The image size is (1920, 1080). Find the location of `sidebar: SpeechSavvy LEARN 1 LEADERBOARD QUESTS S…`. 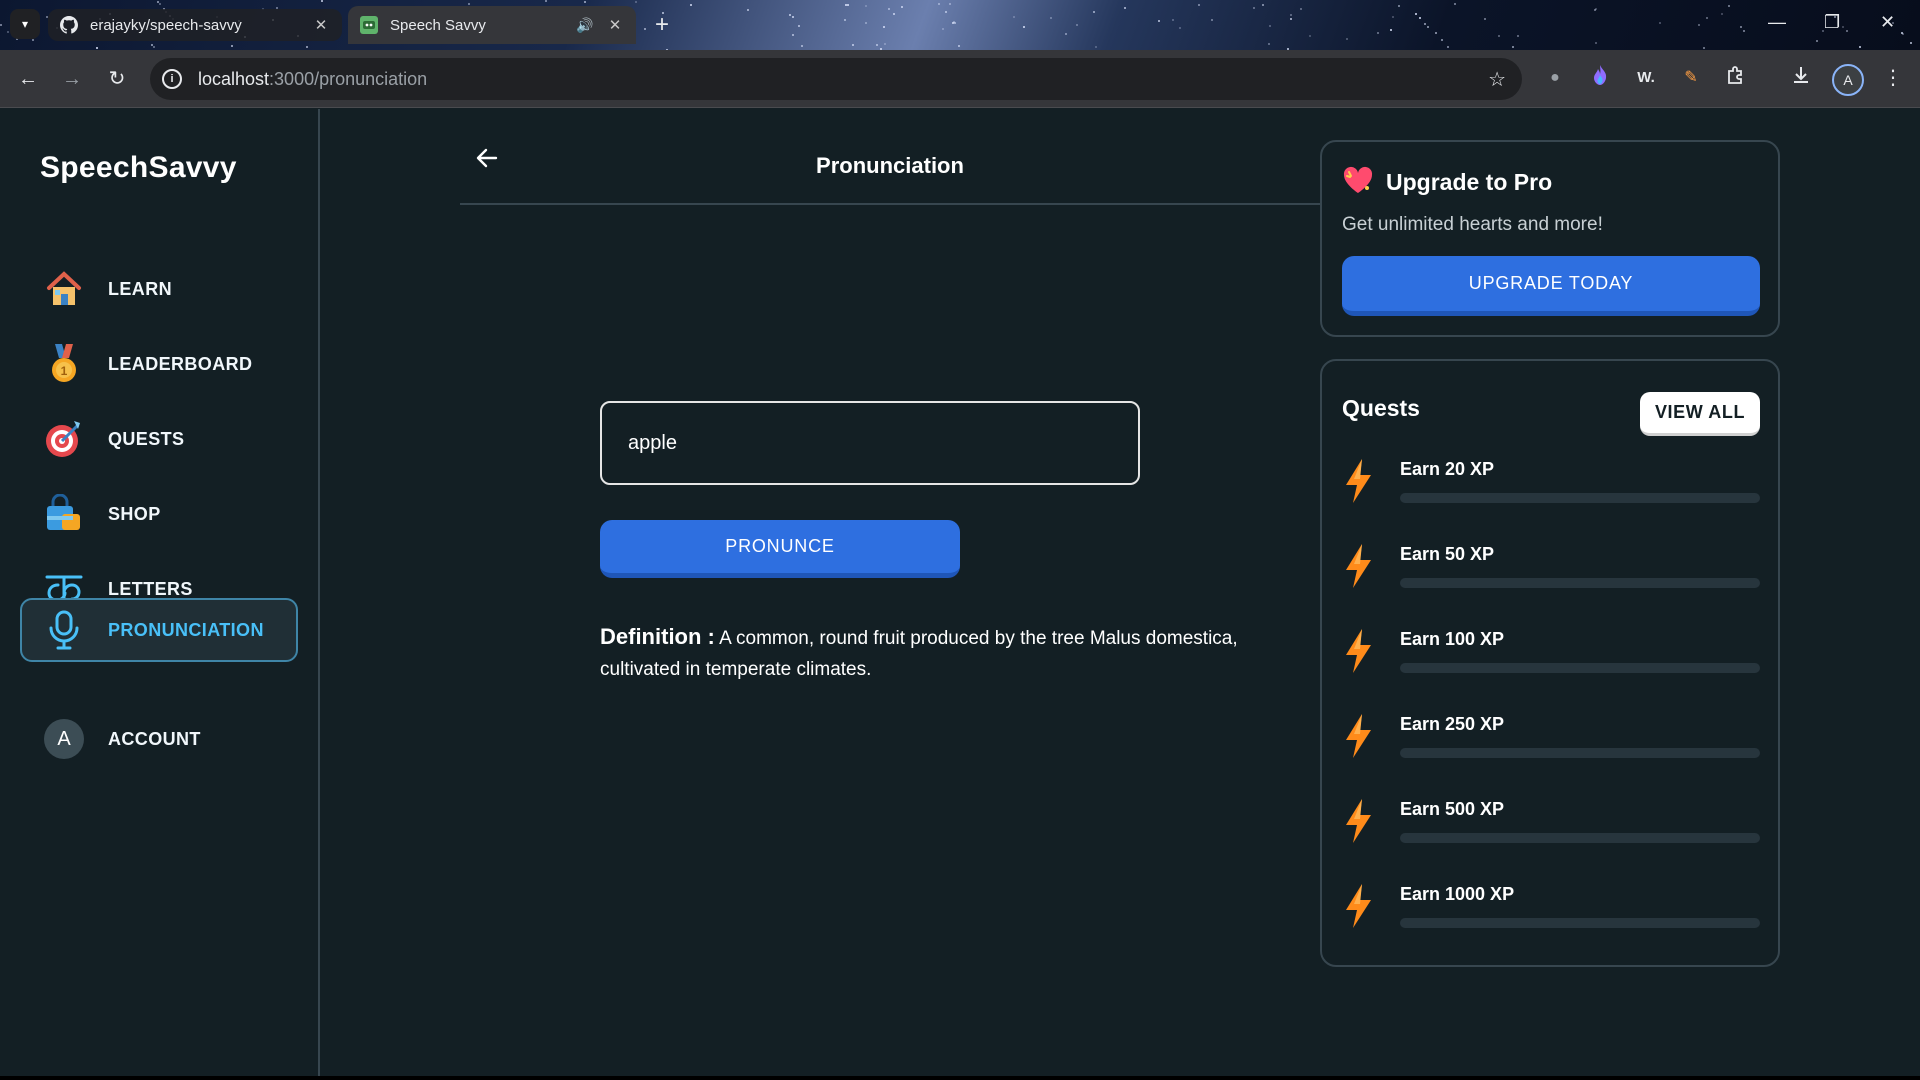

sidebar: SpeechSavvy LEARN 1 LEADERBOARD QUESTS S… is located at coordinates (160, 594).